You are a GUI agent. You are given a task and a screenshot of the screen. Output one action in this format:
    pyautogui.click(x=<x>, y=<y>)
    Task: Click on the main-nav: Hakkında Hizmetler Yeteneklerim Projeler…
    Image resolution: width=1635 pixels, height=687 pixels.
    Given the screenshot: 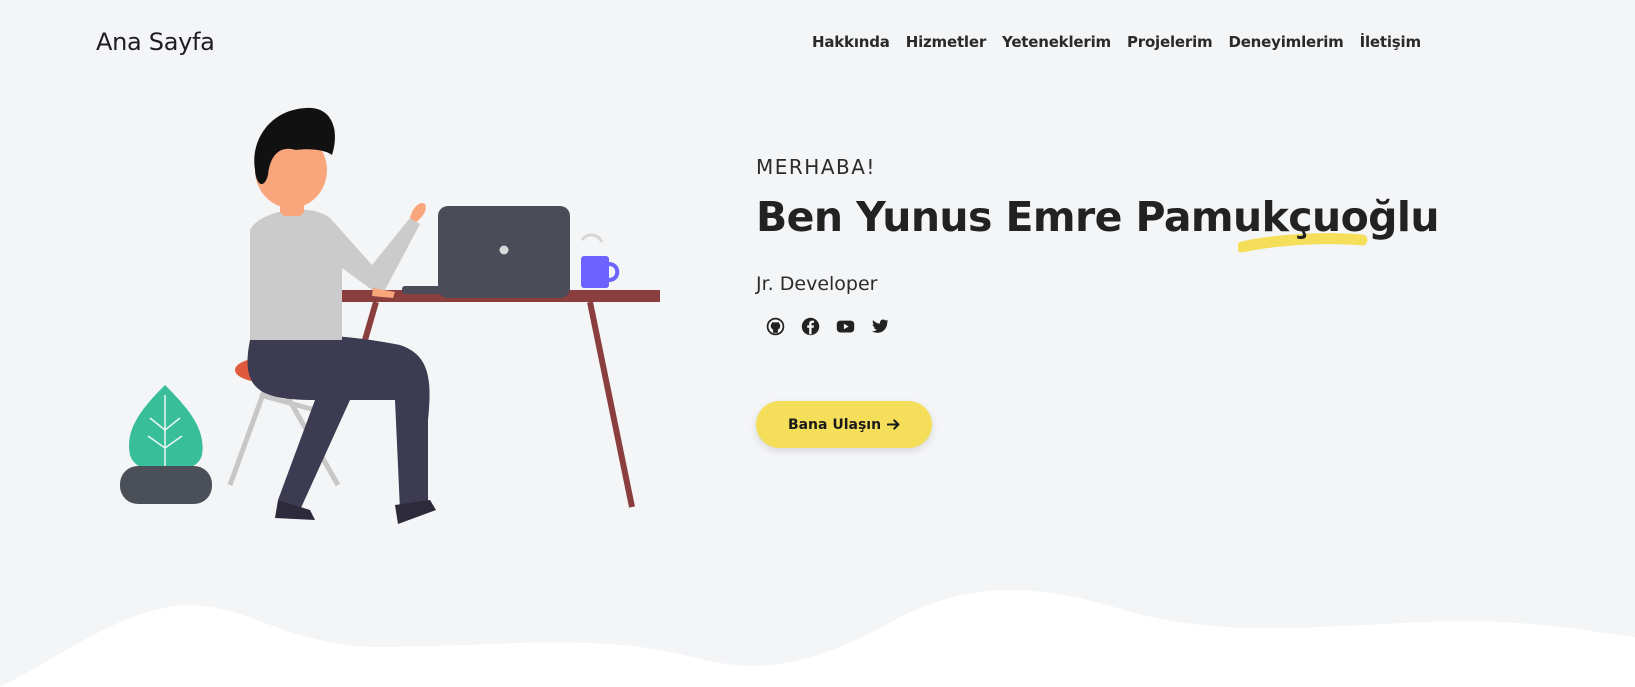 What is the action you would take?
    pyautogui.click(x=1116, y=42)
    